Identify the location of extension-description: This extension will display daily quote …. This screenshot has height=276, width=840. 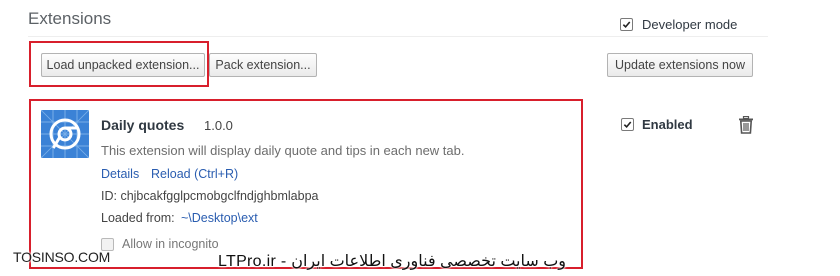
(283, 150).